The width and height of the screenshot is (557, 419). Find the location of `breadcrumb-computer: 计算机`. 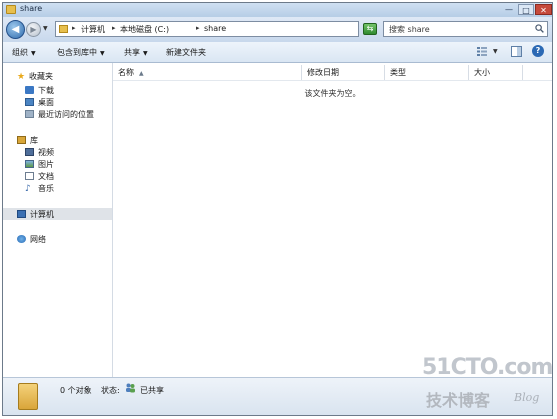

breadcrumb-computer: 计算机 is located at coordinates (93, 29).